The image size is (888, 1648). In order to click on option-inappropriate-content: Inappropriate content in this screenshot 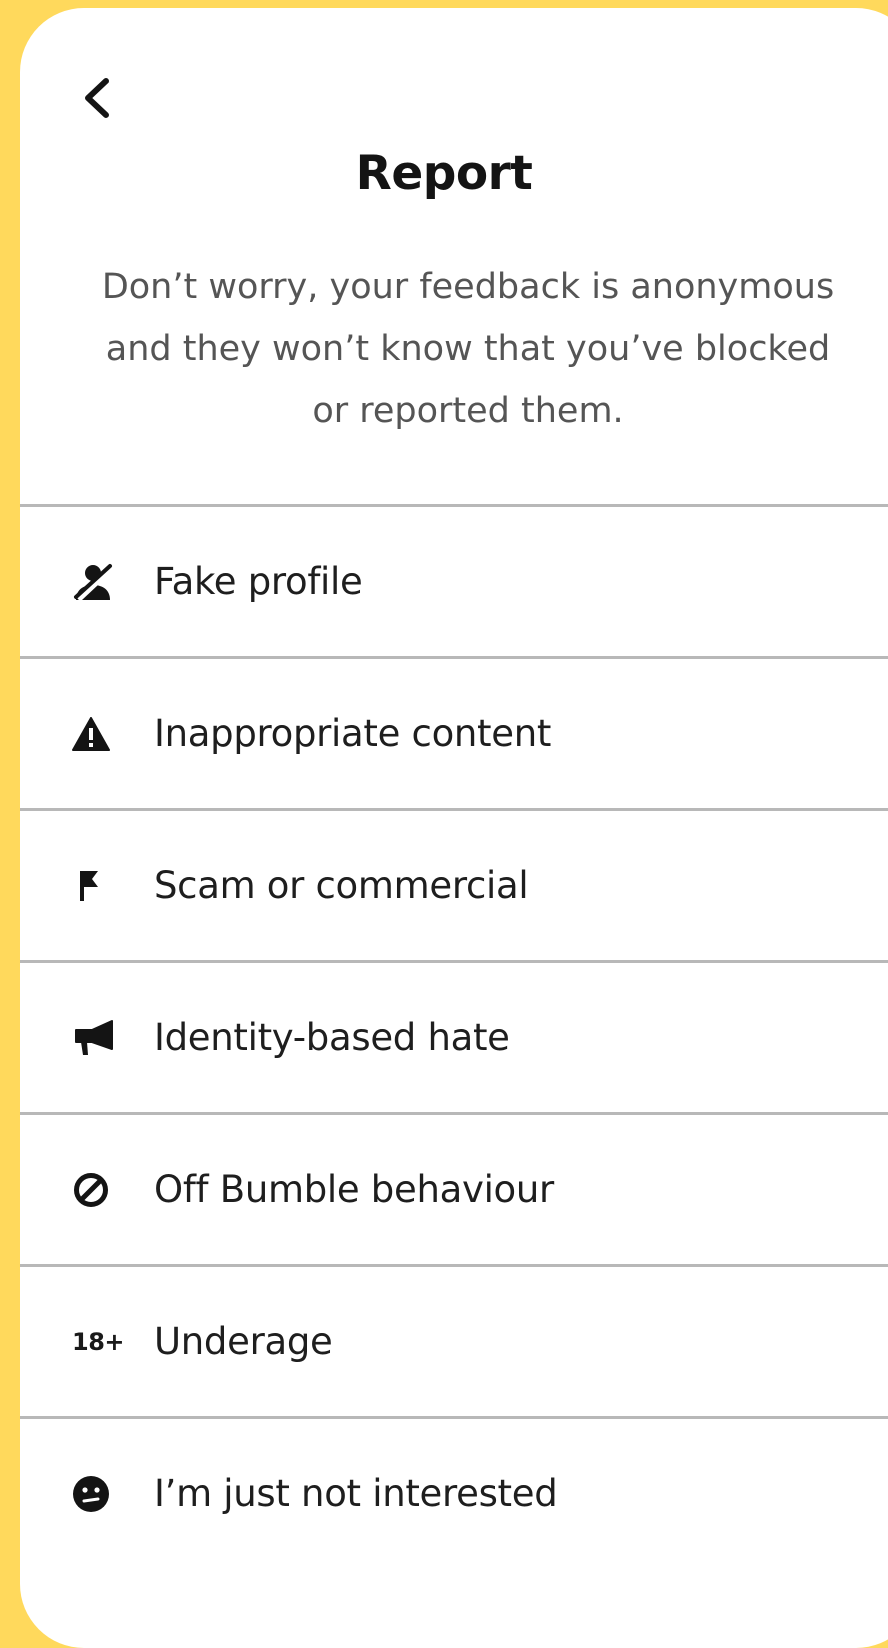, I will do `click(454, 733)`.